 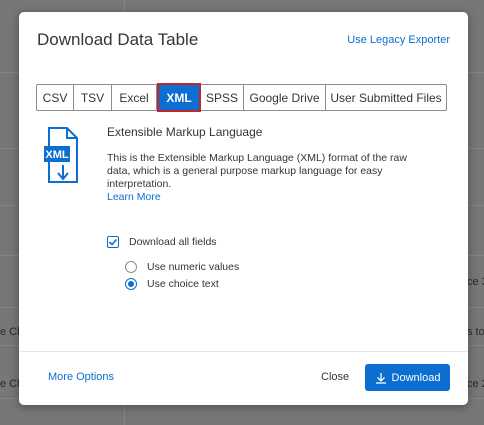 What do you see at coordinates (335, 377) in the screenshot?
I see `close-button: Close` at bounding box center [335, 377].